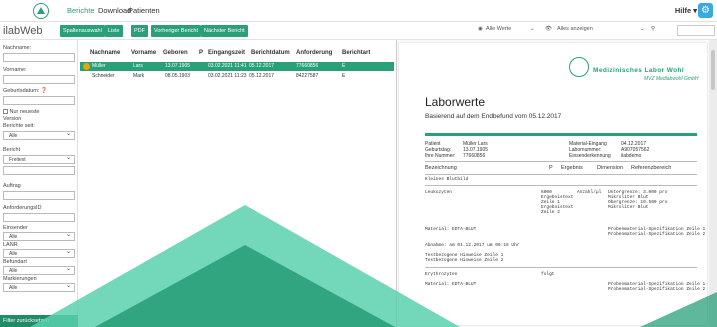  What do you see at coordinates (307, 76) in the screenshot?
I see `cell-order: 84227587` at bounding box center [307, 76].